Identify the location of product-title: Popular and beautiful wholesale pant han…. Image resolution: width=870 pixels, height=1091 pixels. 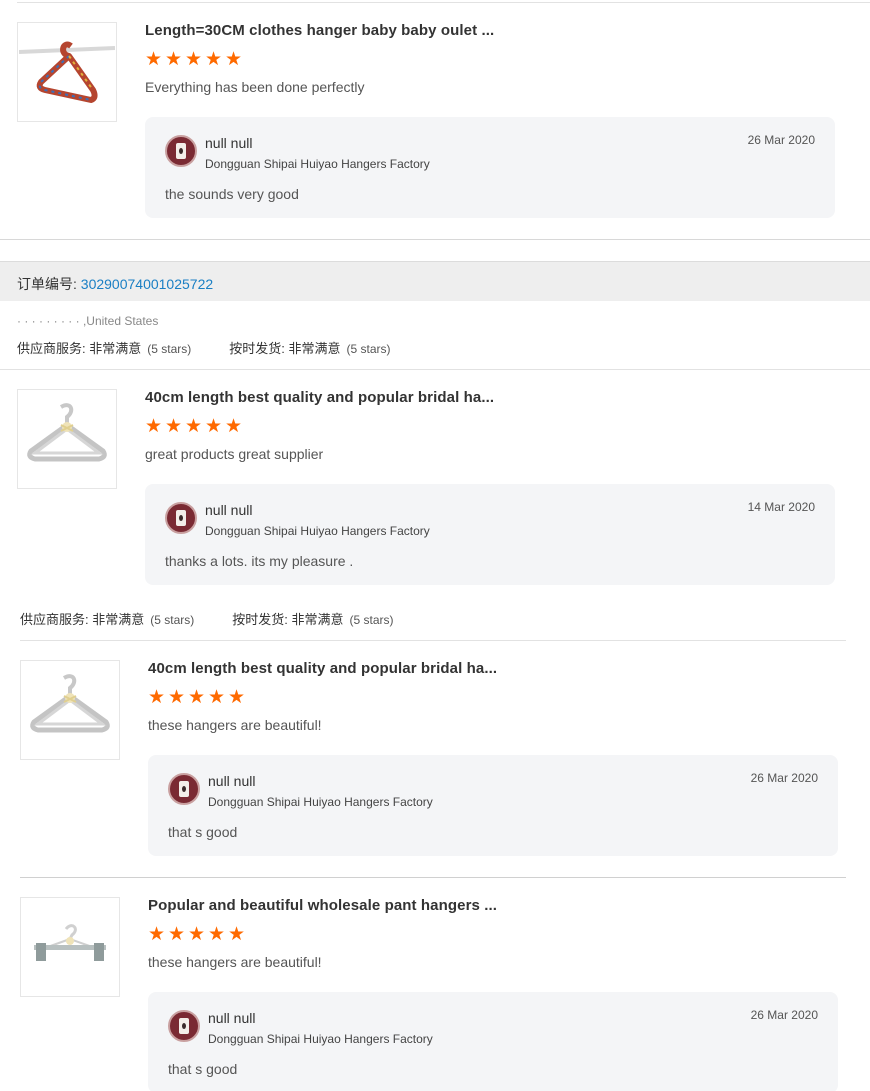
(322, 905).